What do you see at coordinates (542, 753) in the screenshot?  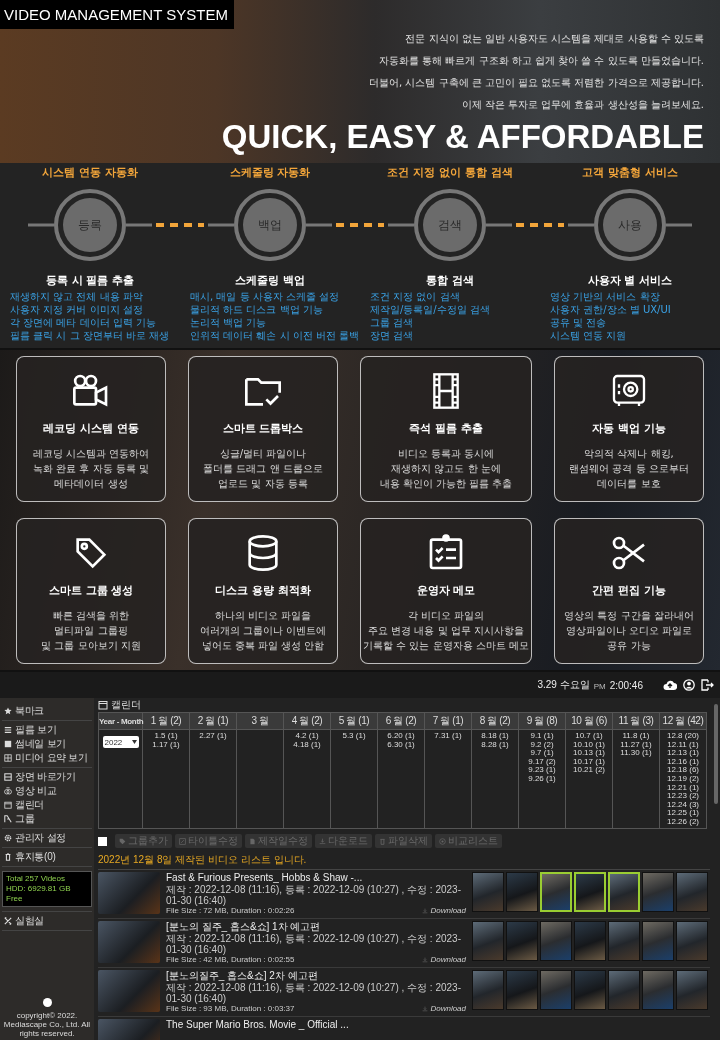 I see `calendar-entry: 9.7 (1)` at bounding box center [542, 753].